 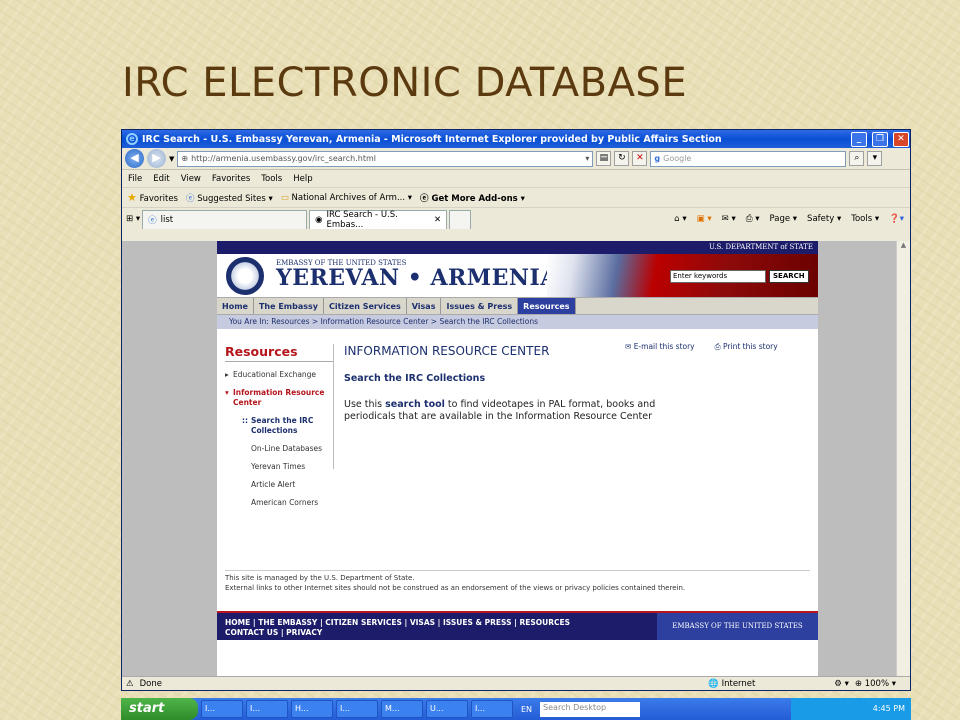 I want to click on menu-file: File, so click(x=135, y=179).